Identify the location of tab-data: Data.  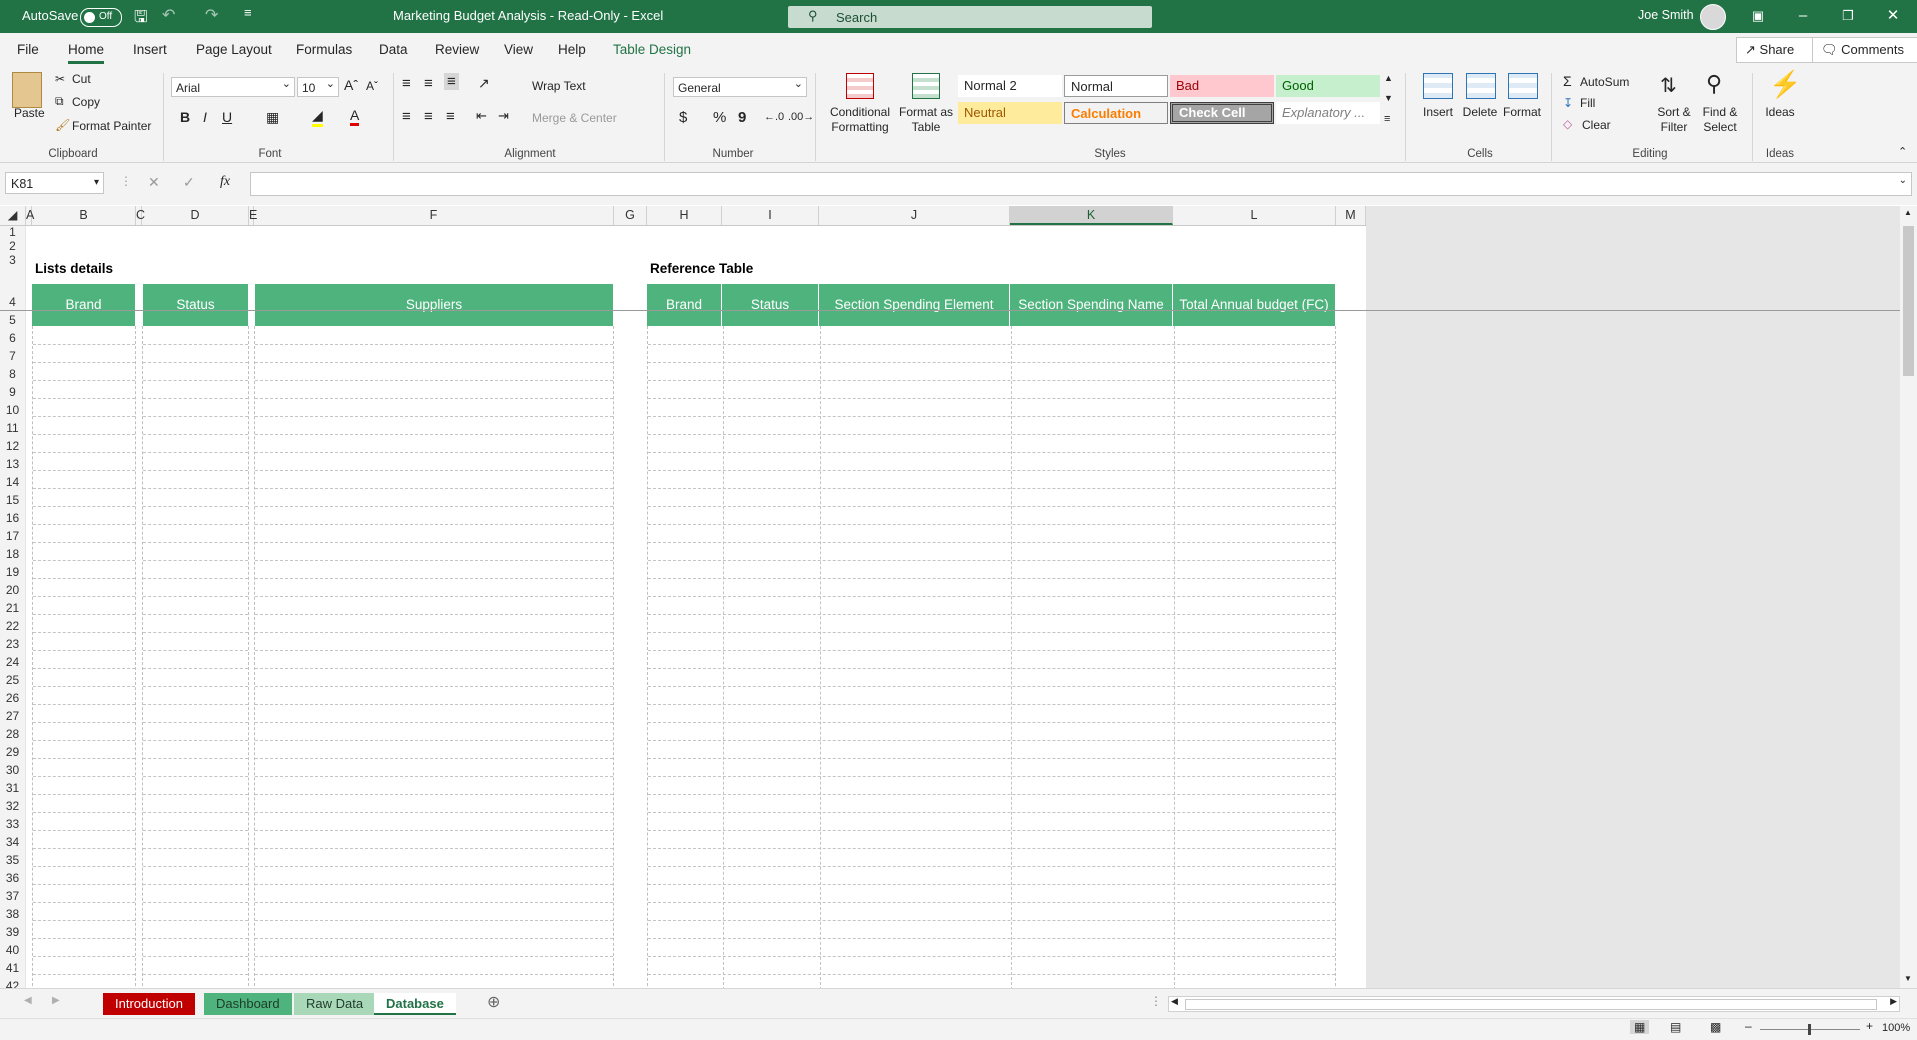
(393, 49).